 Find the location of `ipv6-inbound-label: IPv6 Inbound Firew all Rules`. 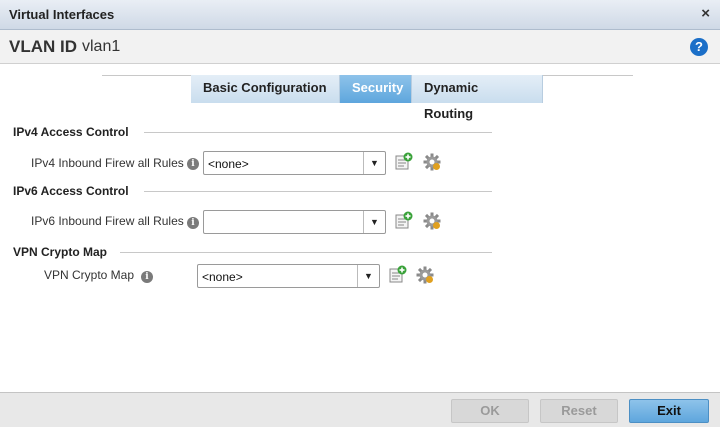

ipv6-inbound-label: IPv6 Inbound Firew all Rules is located at coordinates (107, 221).